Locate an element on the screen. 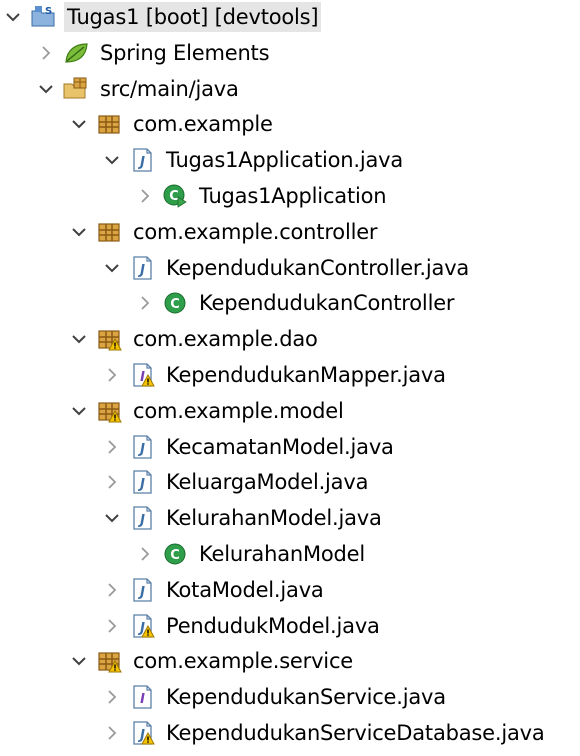  tree-row: S Tugas1 [boot] [devtools] is located at coordinates (162, 17).